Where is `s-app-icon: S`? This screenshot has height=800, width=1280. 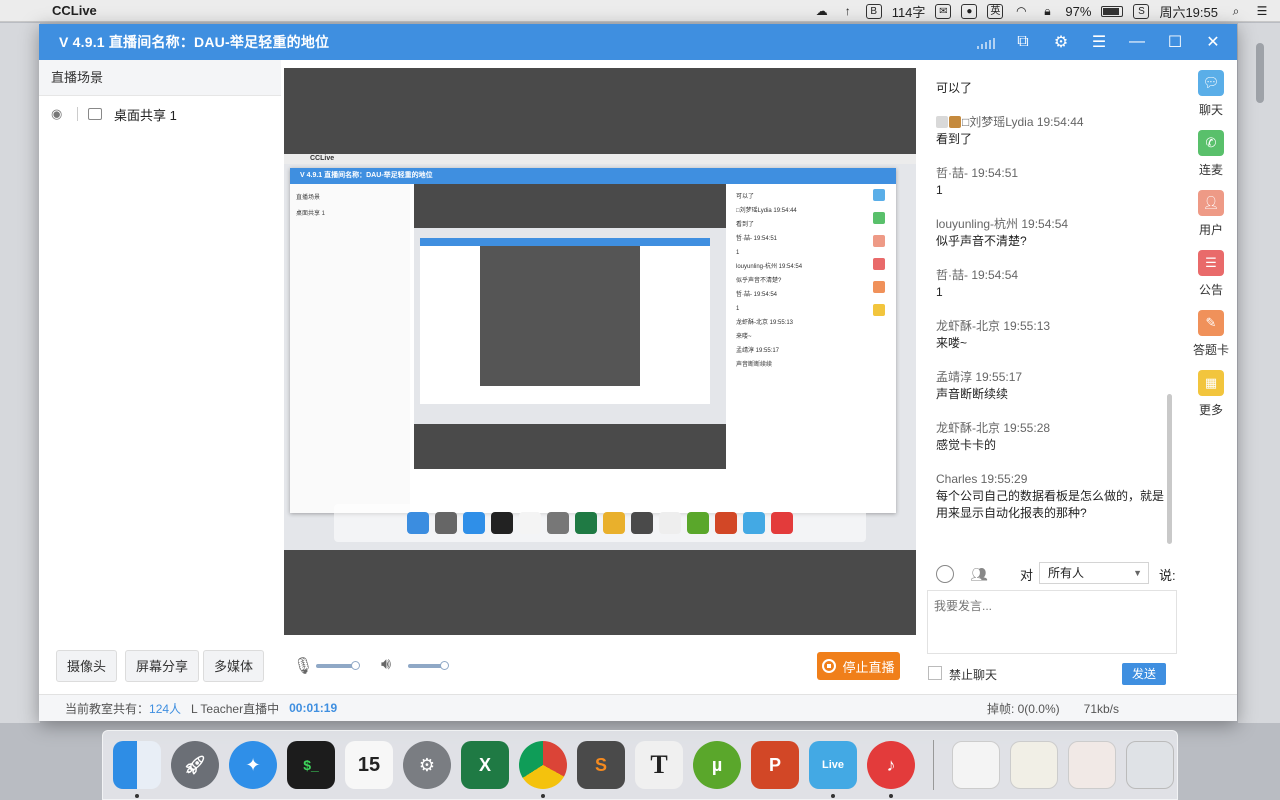
s-app-icon: S is located at coordinates (1141, 11).